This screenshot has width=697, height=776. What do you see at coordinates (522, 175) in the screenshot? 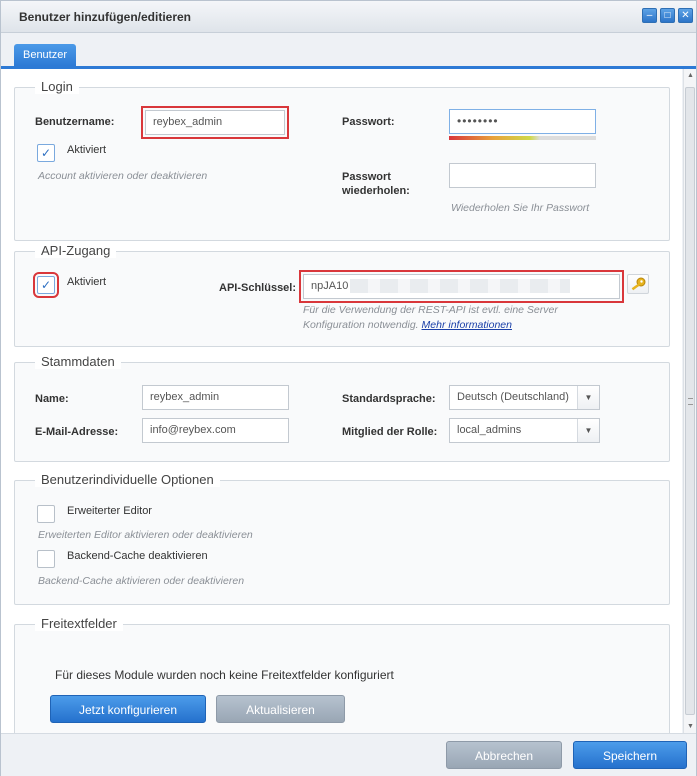
I see `password-repeat-input` at bounding box center [522, 175].